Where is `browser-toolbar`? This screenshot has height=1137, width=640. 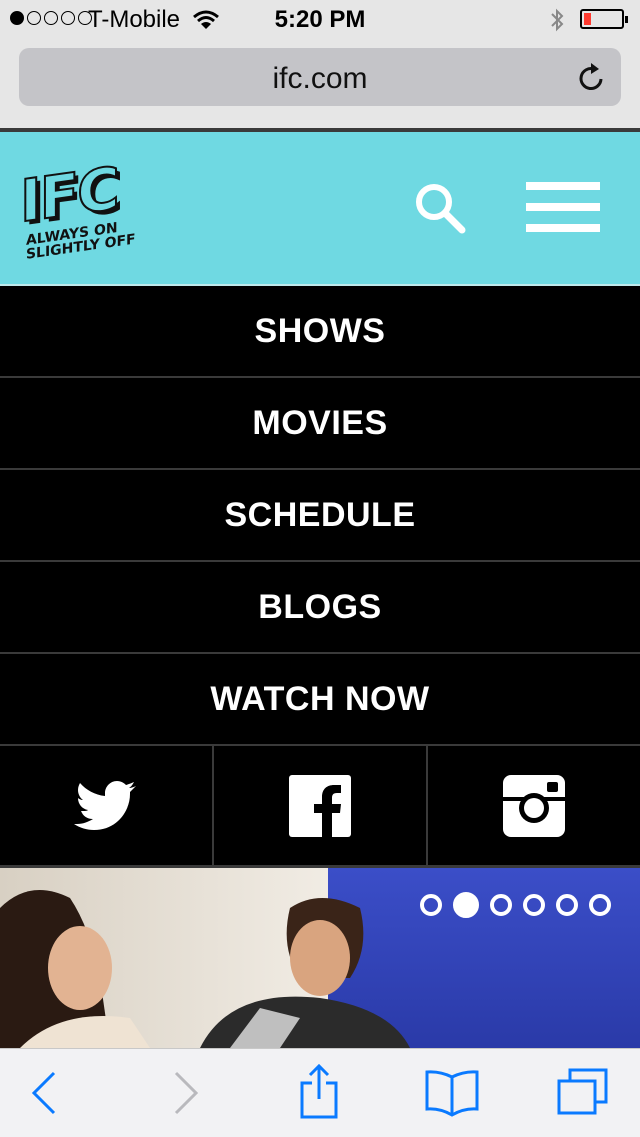 browser-toolbar is located at coordinates (320, 1092).